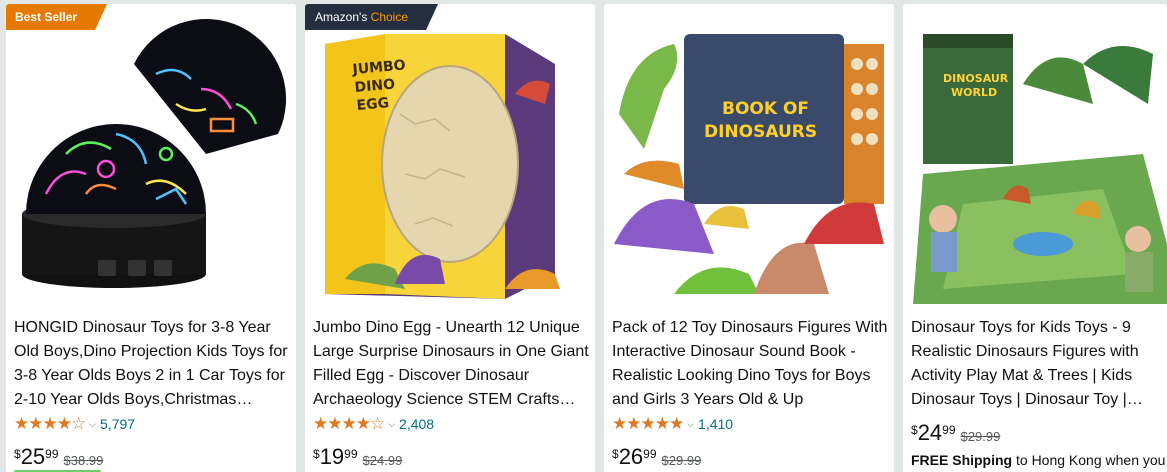  What do you see at coordinates (416, 424) in the screenshot?
I see `review-count-link: 2,408` at bounding box center [416, 424].